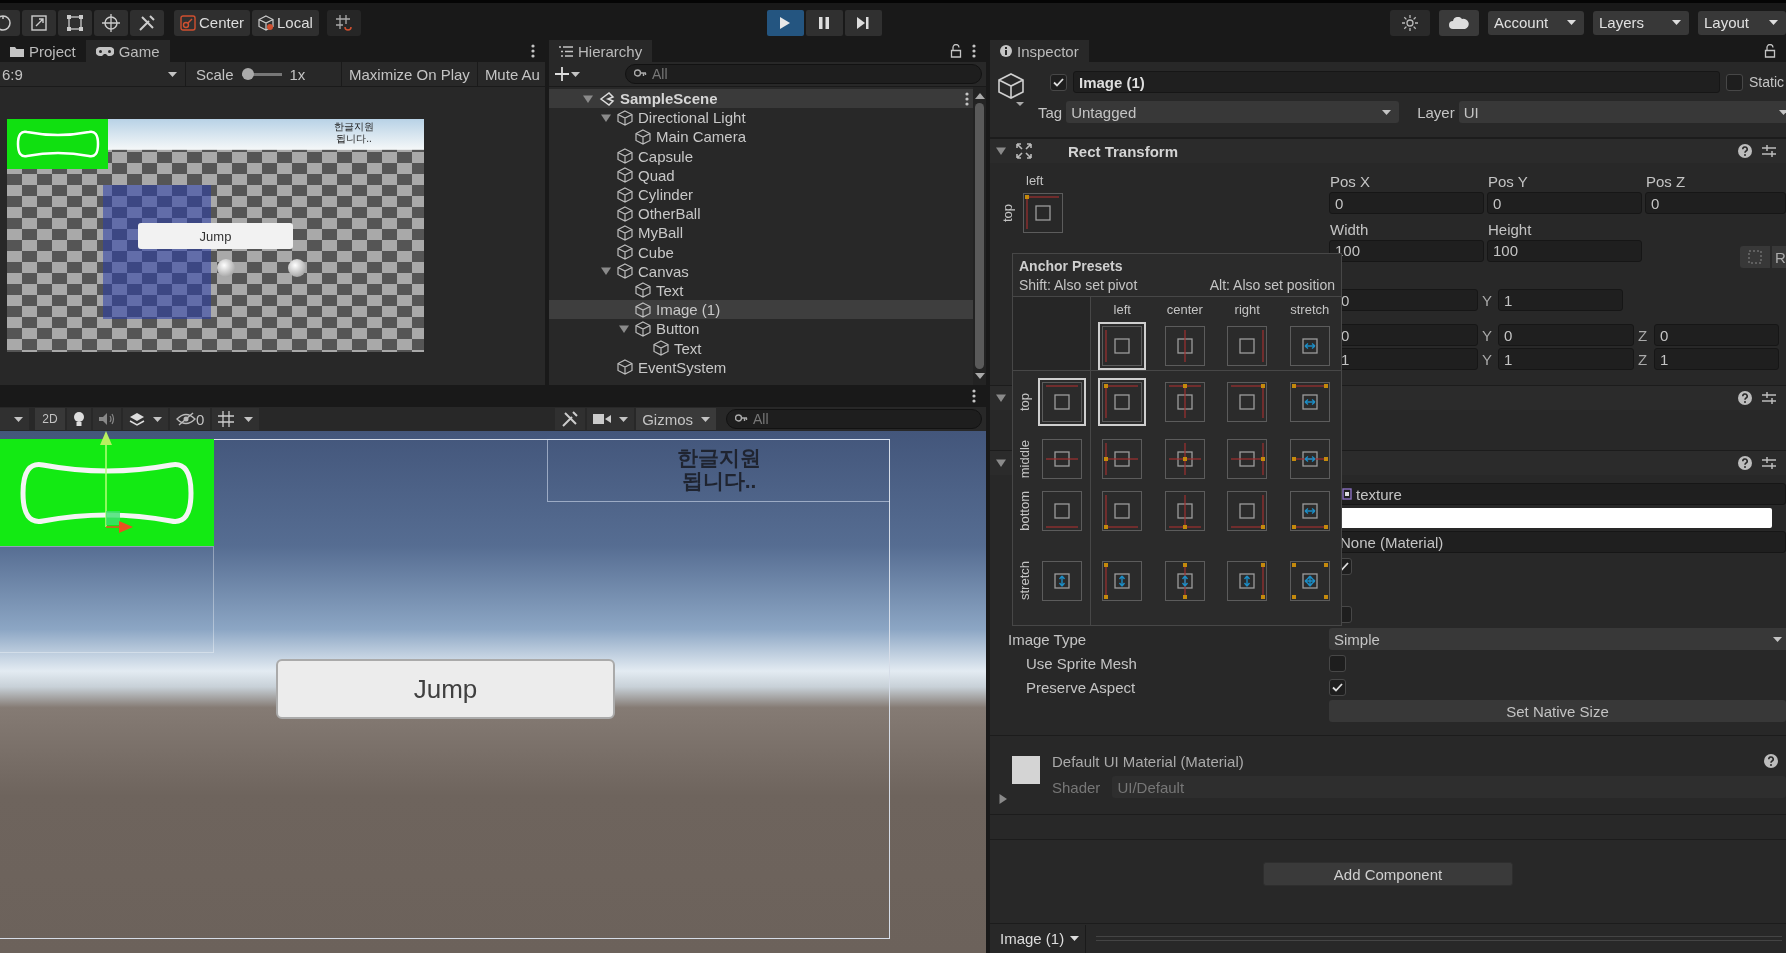 The height and width of the screenshot is (953, 1786). What do you see at coordinates (761, 99) in the screenshot?
I see `hierarchy-item: SampleScene` at bounding box center [761, 99].